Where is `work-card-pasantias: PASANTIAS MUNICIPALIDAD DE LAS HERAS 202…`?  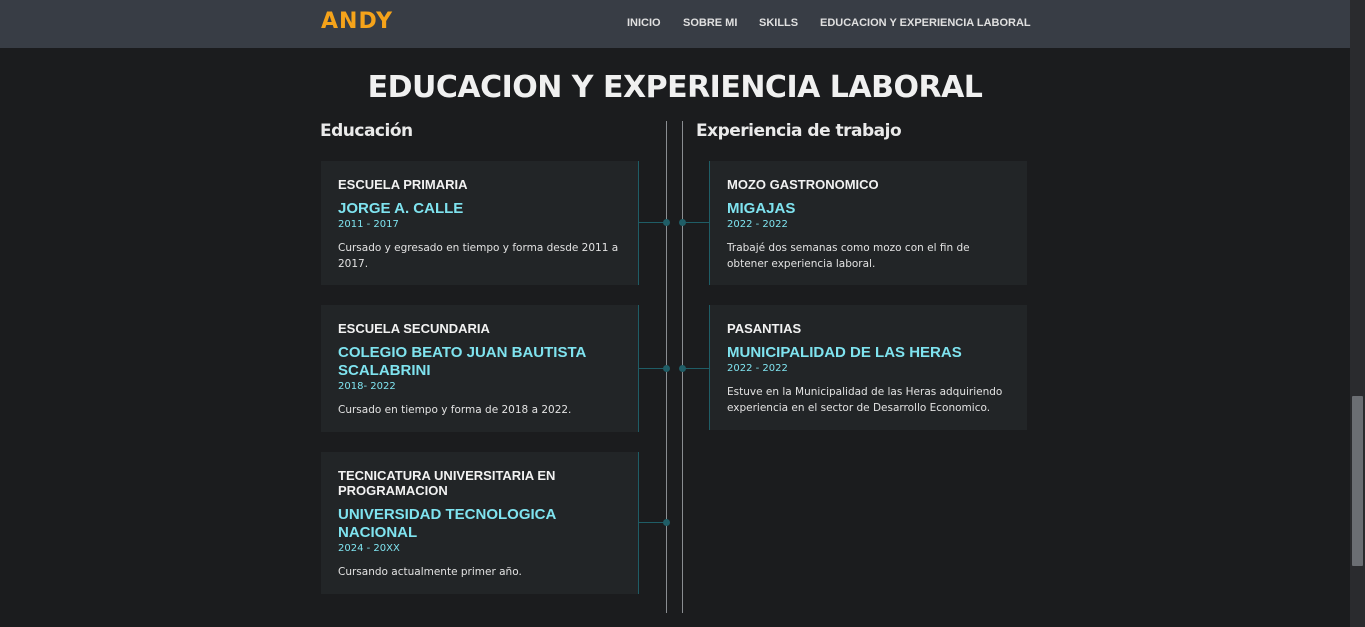 work-card-pasantias: PASANTIAS MUNICIPALIDAD DE LAS HERAS 202… is located at coordinates (868, 367).